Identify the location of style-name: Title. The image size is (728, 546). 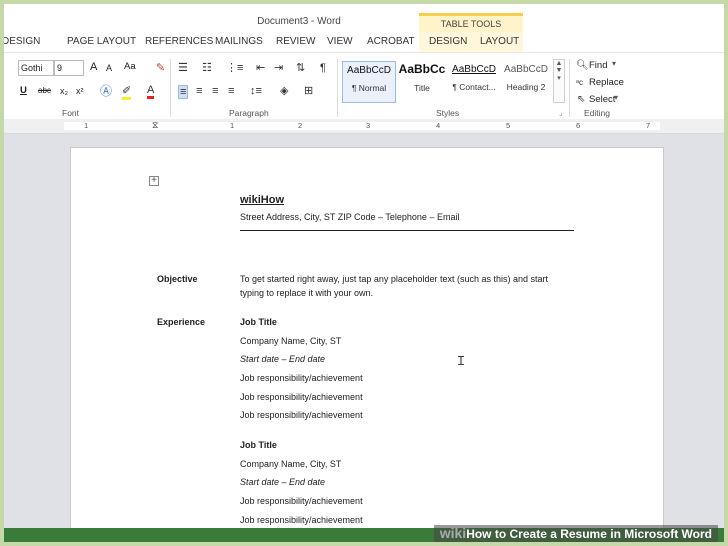
(422, 88).